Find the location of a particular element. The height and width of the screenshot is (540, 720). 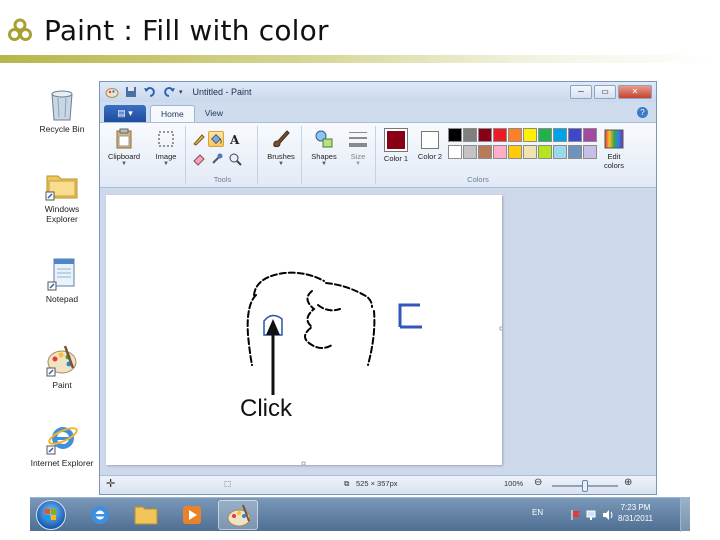

desktop-icon-recycle-bin: Recycle Bin is located at coordinates (62, 110).